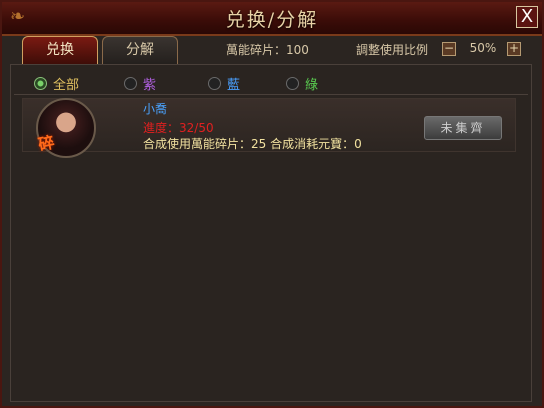 Image resolution: width=544 pixels, height=408 pixels. Describe the element at coordinates (514, 49) in the screenshot. I see `ratio-increase-button: +` at that location.